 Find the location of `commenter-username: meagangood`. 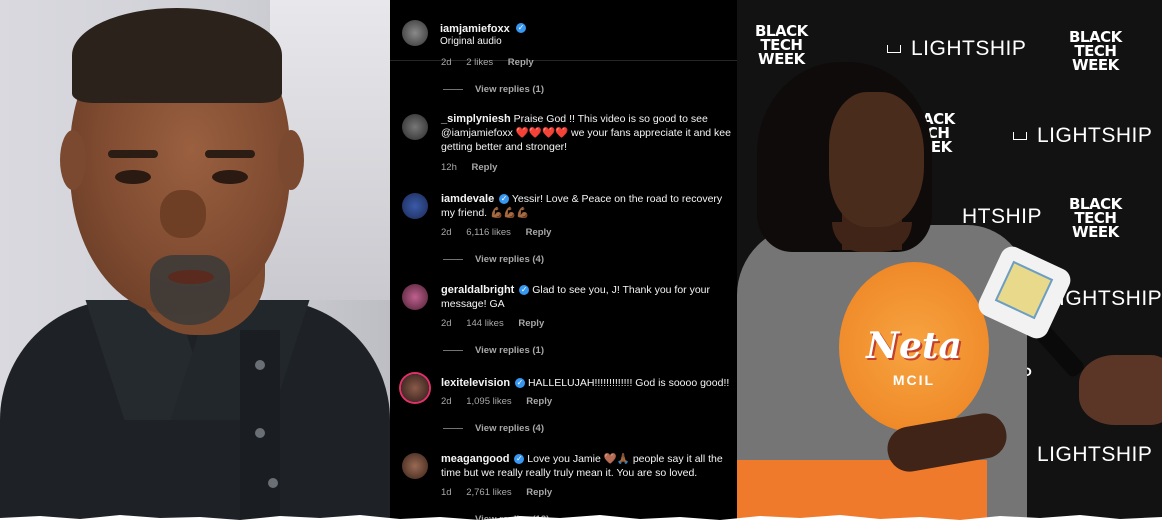

commenter-username: meagangood is located at coordinates (475, 459).